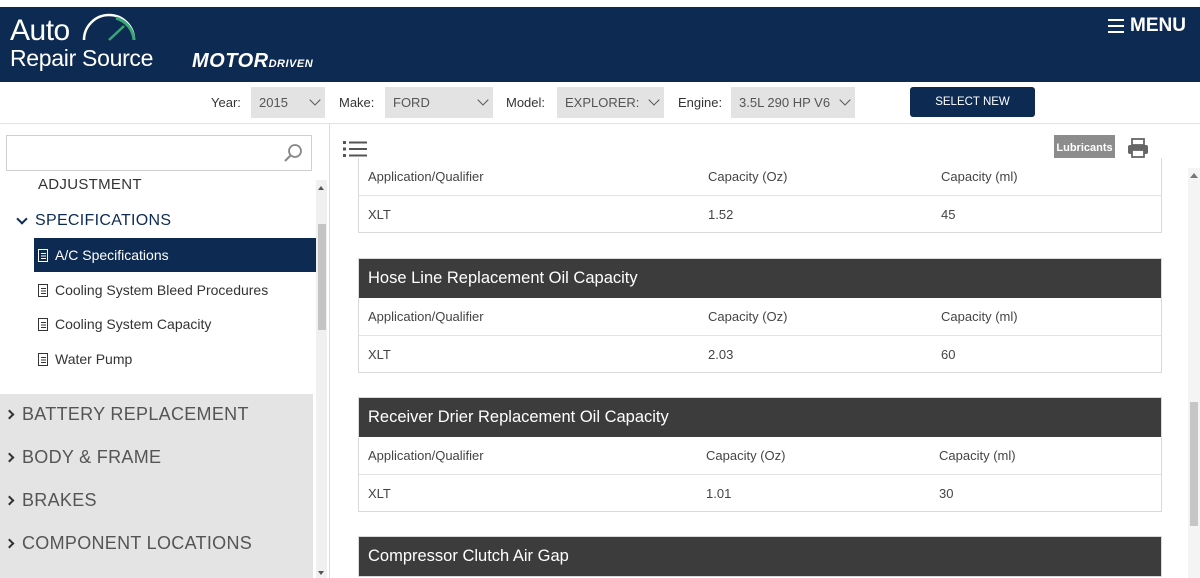 This screenshot has width=1200, height=578. Describe the element at coordinates (760, 353) in the screenshot. I see `table-row: XLT 2.03 60` at that location.